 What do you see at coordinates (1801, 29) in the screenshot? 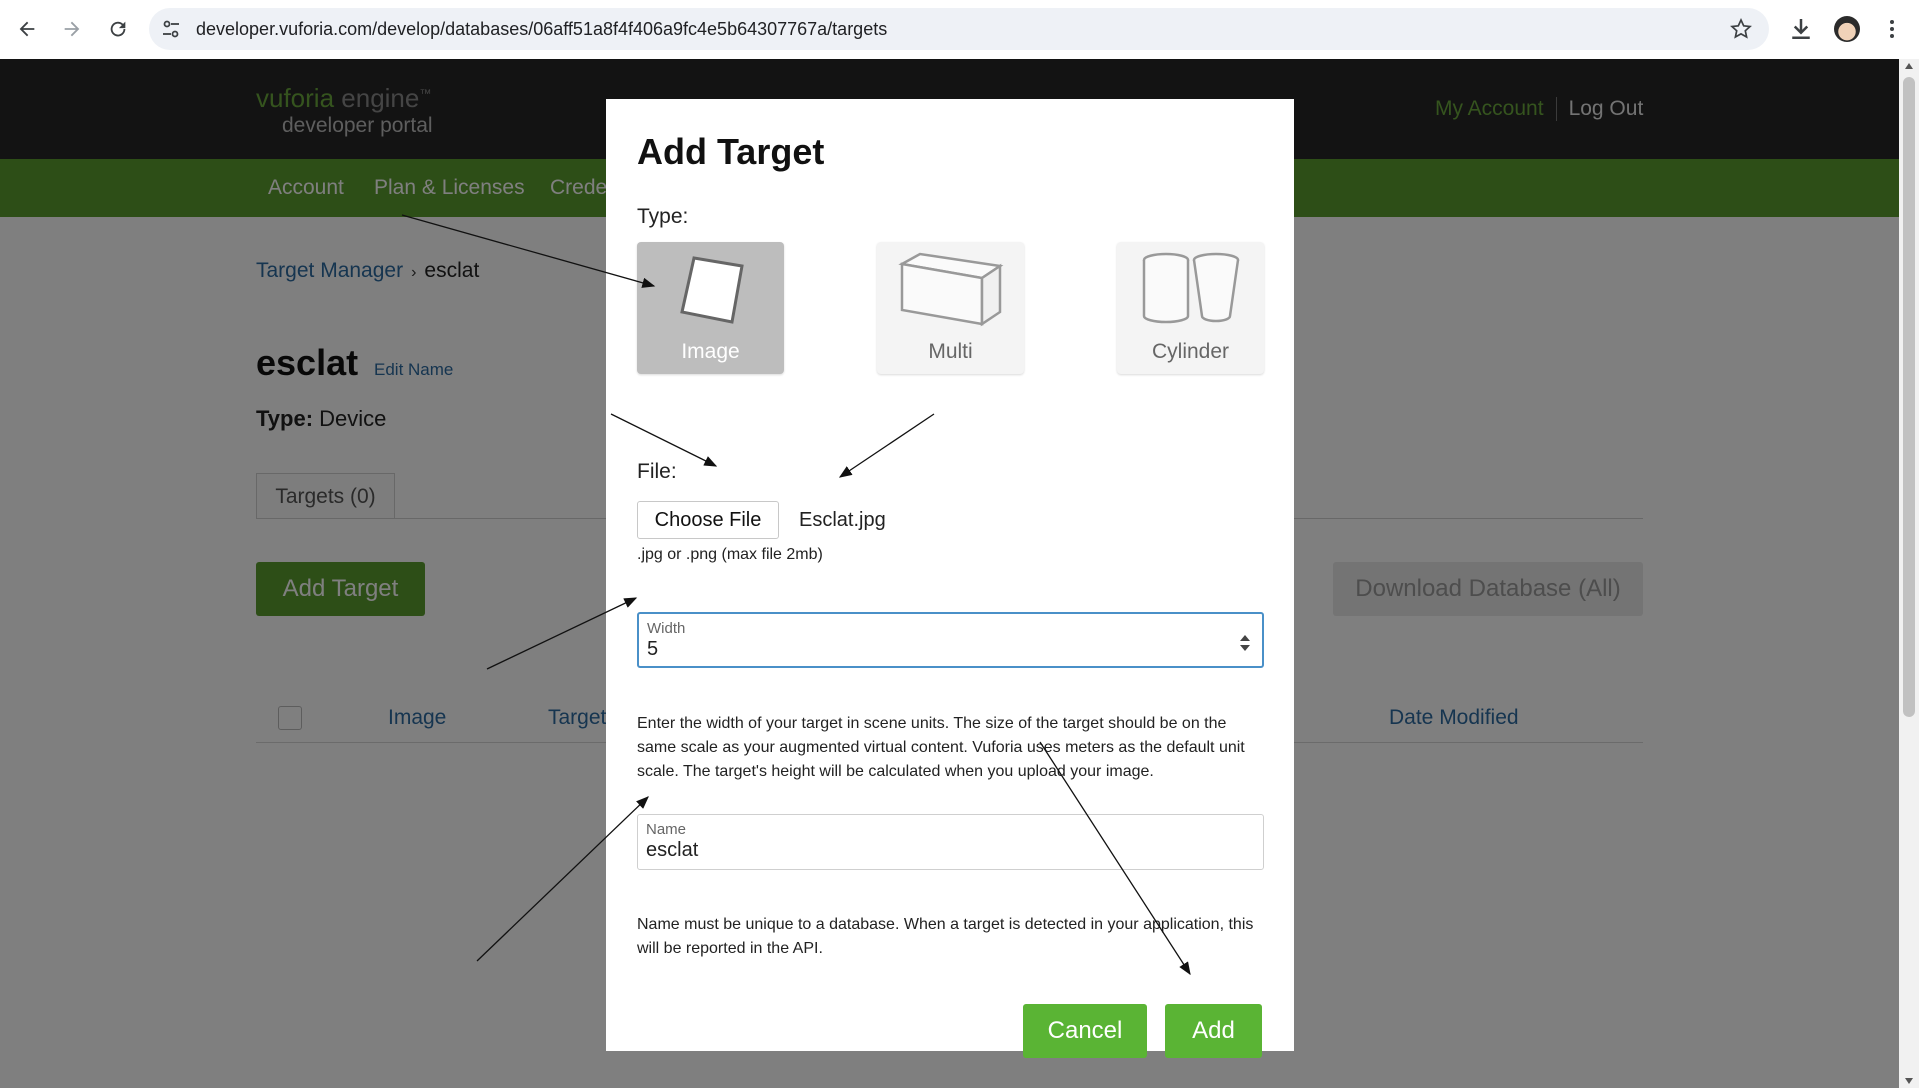
I see `downloads-icon` at bounding box center [1801, 29].